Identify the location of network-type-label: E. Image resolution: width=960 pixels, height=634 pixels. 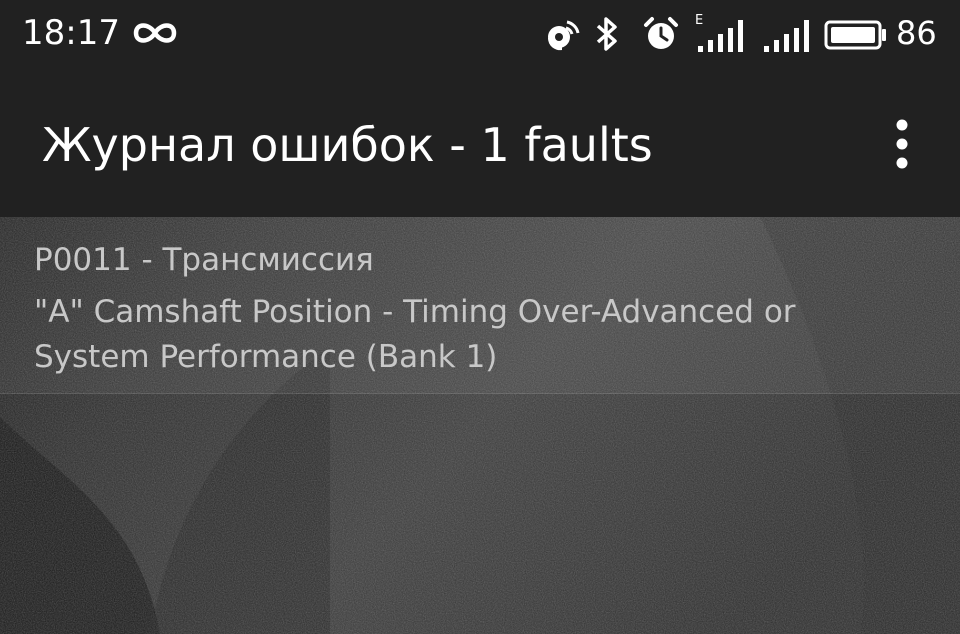
(699, 20).